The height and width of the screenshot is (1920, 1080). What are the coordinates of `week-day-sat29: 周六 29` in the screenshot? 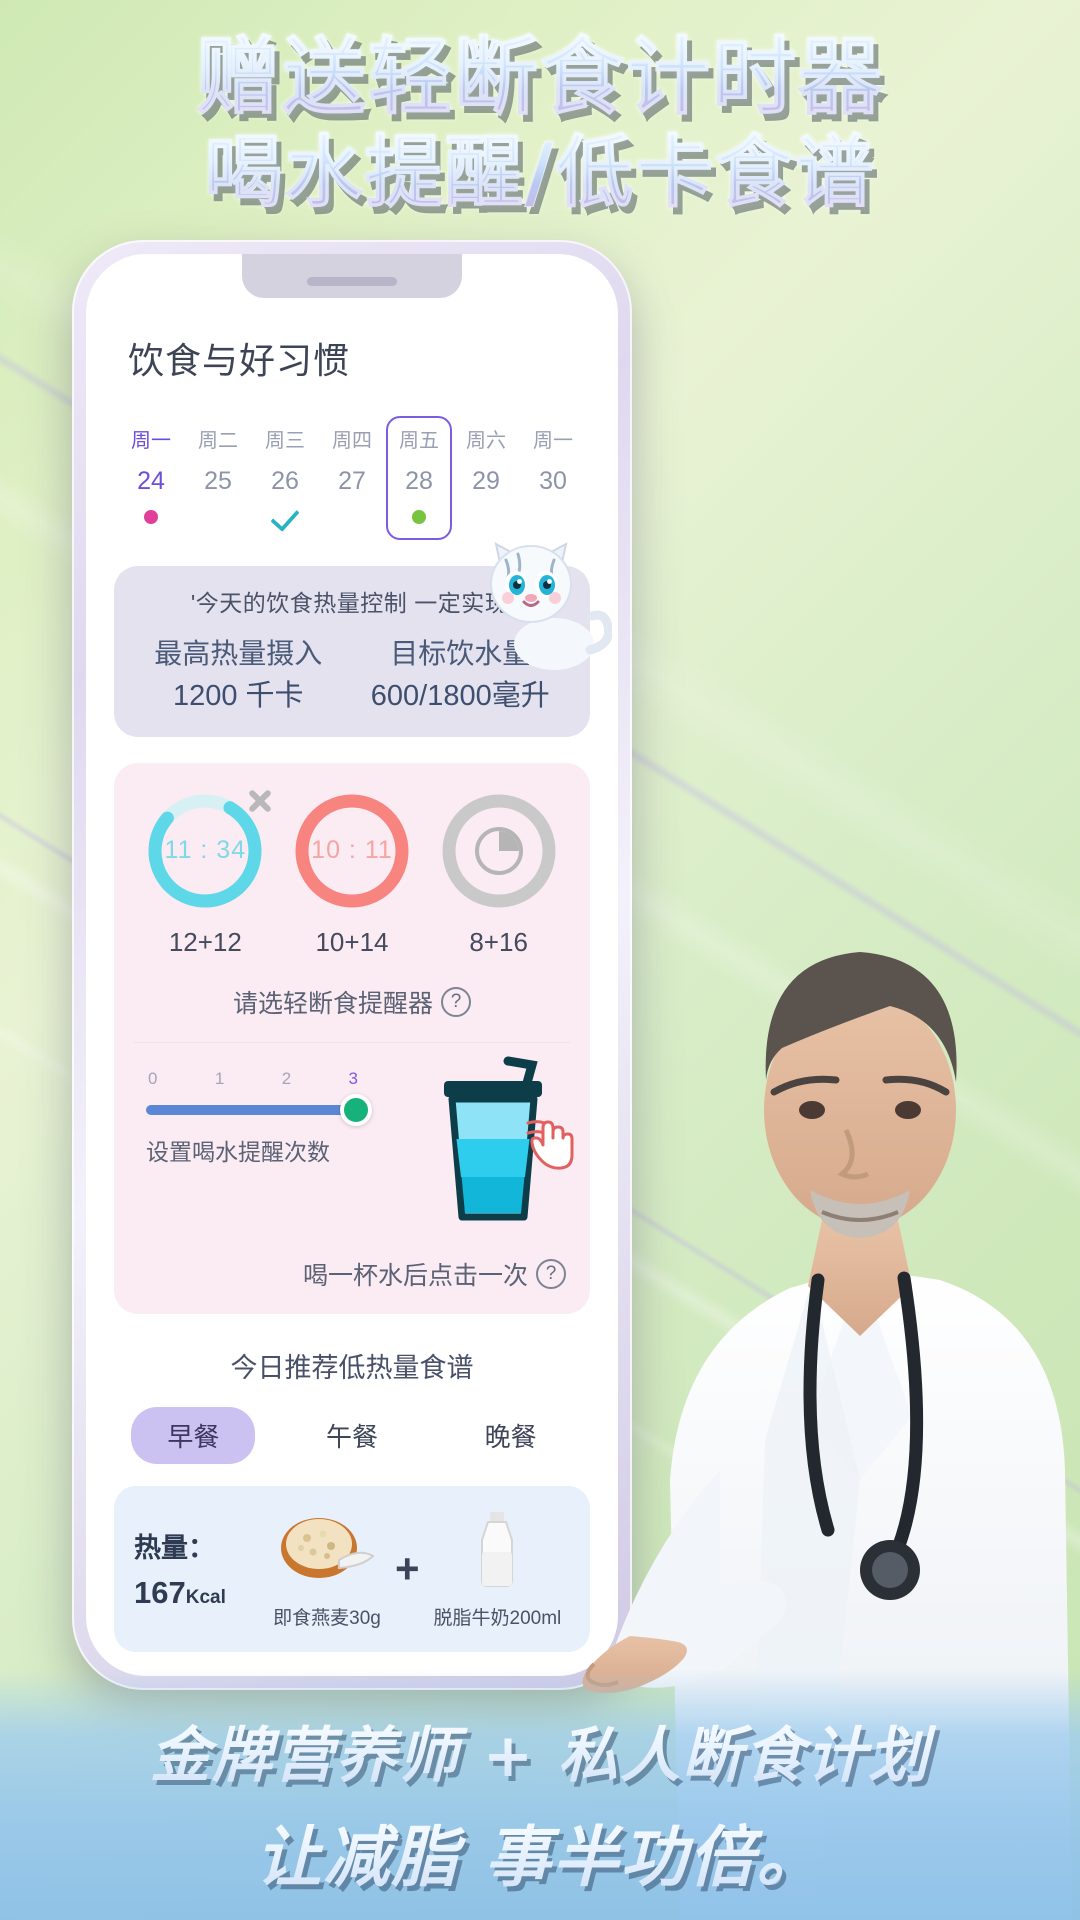 It's located at (486, 478).